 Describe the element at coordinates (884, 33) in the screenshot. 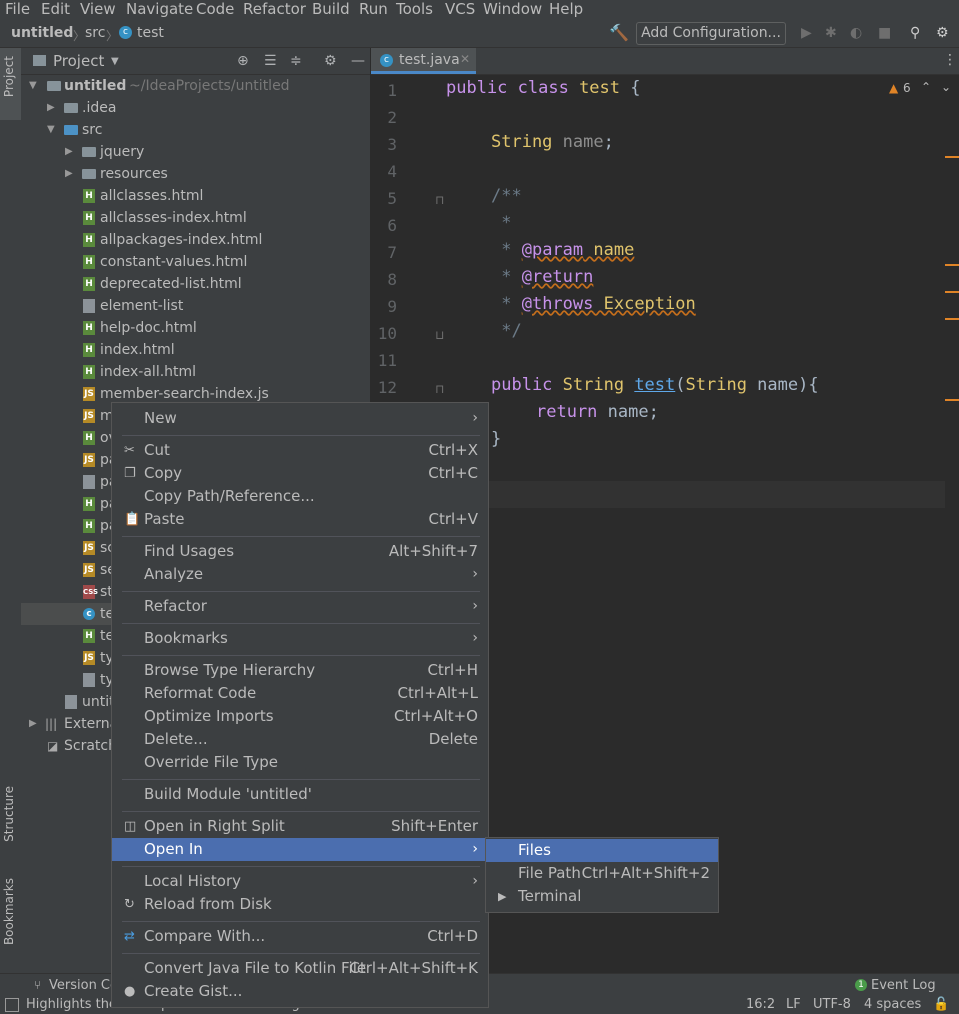

I see `stop-icon: ■` at that location.